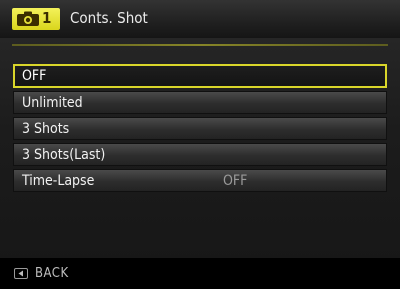 This screenshot has height=289, width=400. What do you see at coordinates (200, 180) in the screenshot?
I see `menu-item-time-lapse: Time-Lapse OFF` at bounding box center [200, 180].